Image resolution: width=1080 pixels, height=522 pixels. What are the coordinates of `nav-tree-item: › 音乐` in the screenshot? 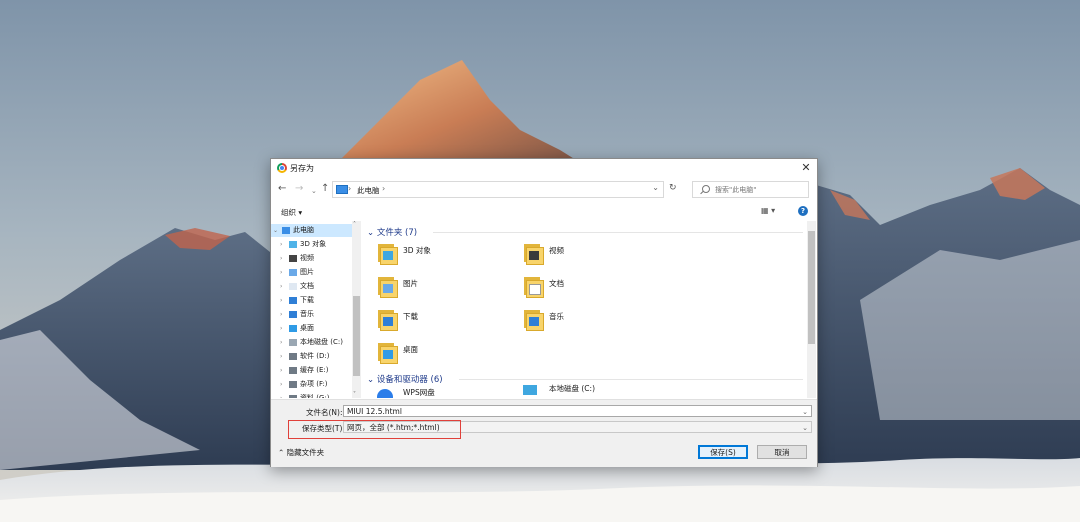 It's located at (312, 314).